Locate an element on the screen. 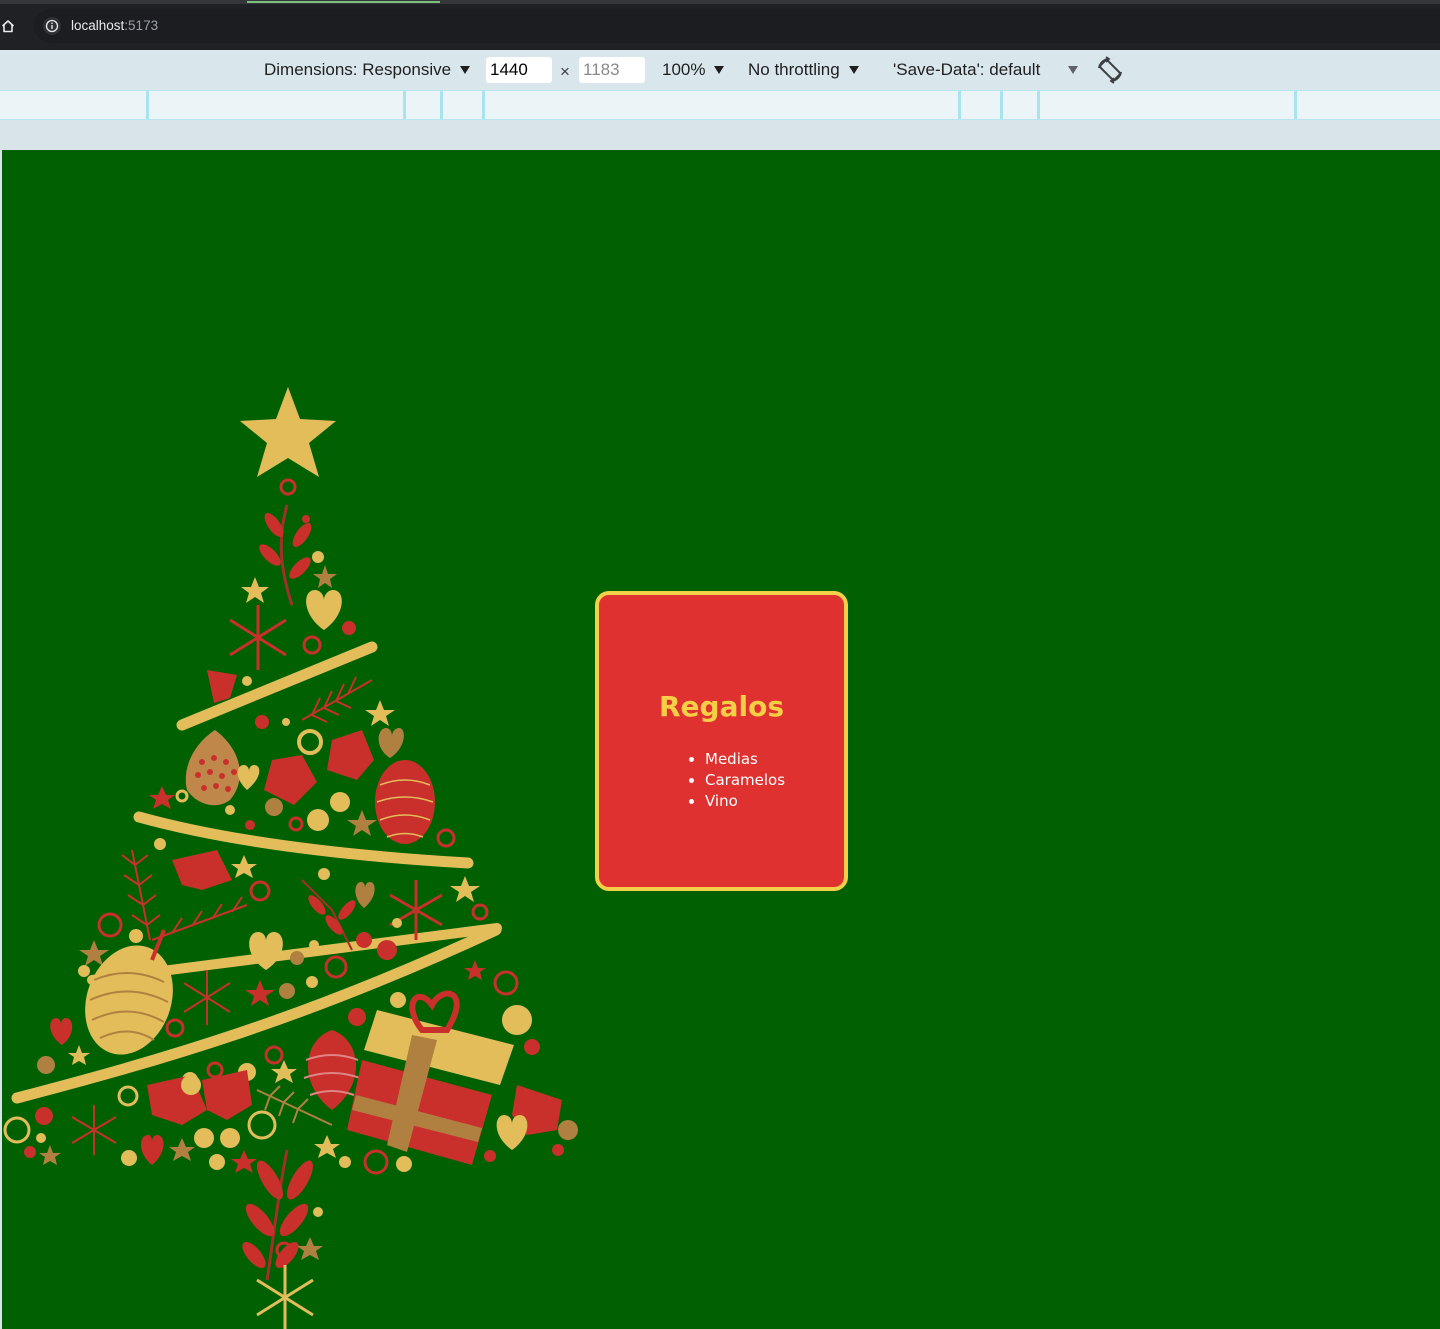 This screenshot has height=1329, width=1440. height-input is located at coordinates (612, 70).